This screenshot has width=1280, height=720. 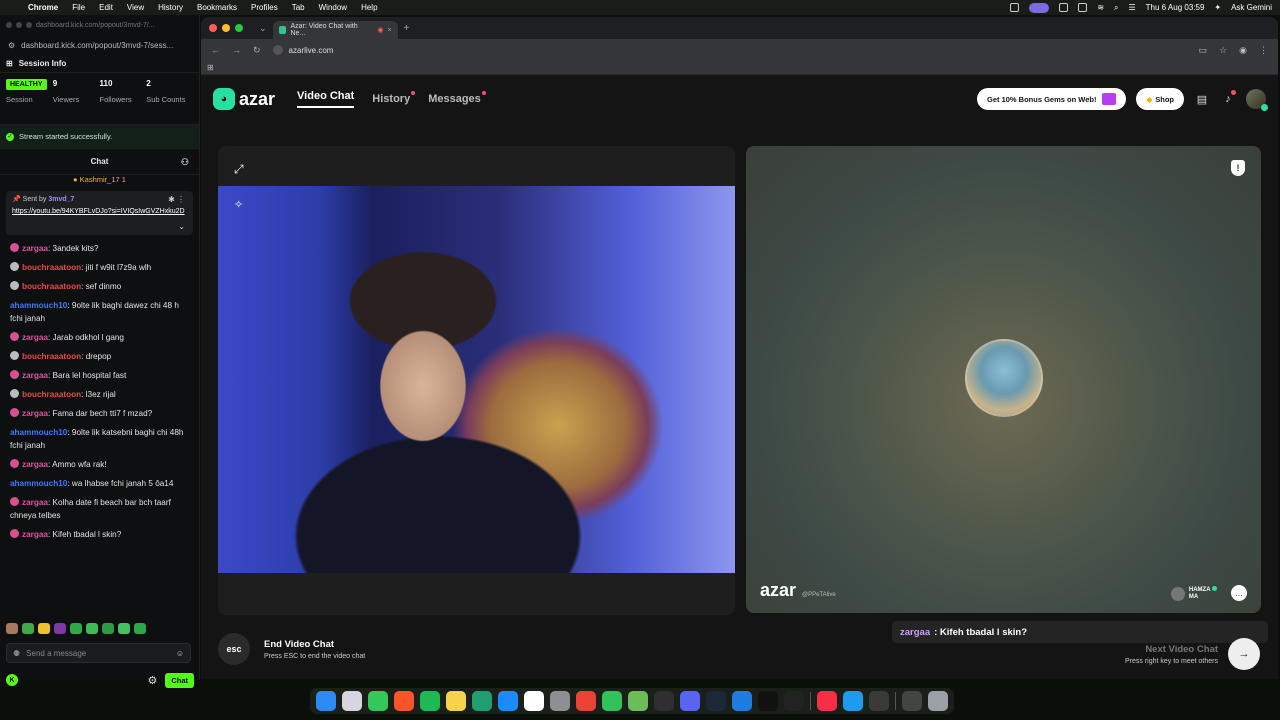 What do you see at coordinates (179, 680) in the screenshot?
I see `chat-send-button: Chat` at bounding box center [179, 680].